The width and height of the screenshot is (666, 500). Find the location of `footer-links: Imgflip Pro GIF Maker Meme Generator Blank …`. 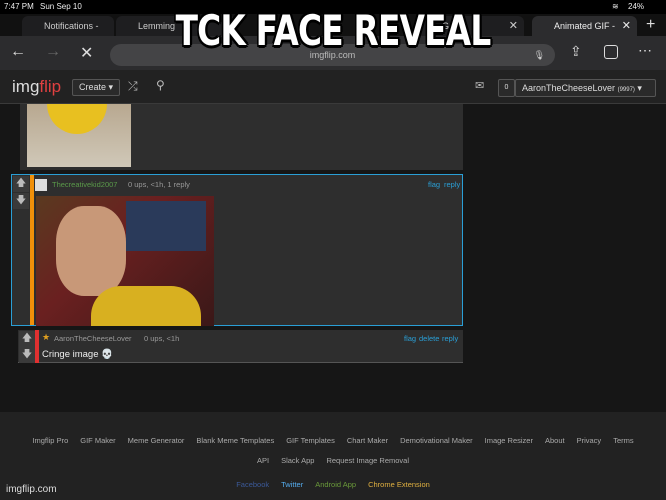

footer-links: Imgflip Pro GIF Maker Meme Generator Blank … is located at coordinates (333, 451).